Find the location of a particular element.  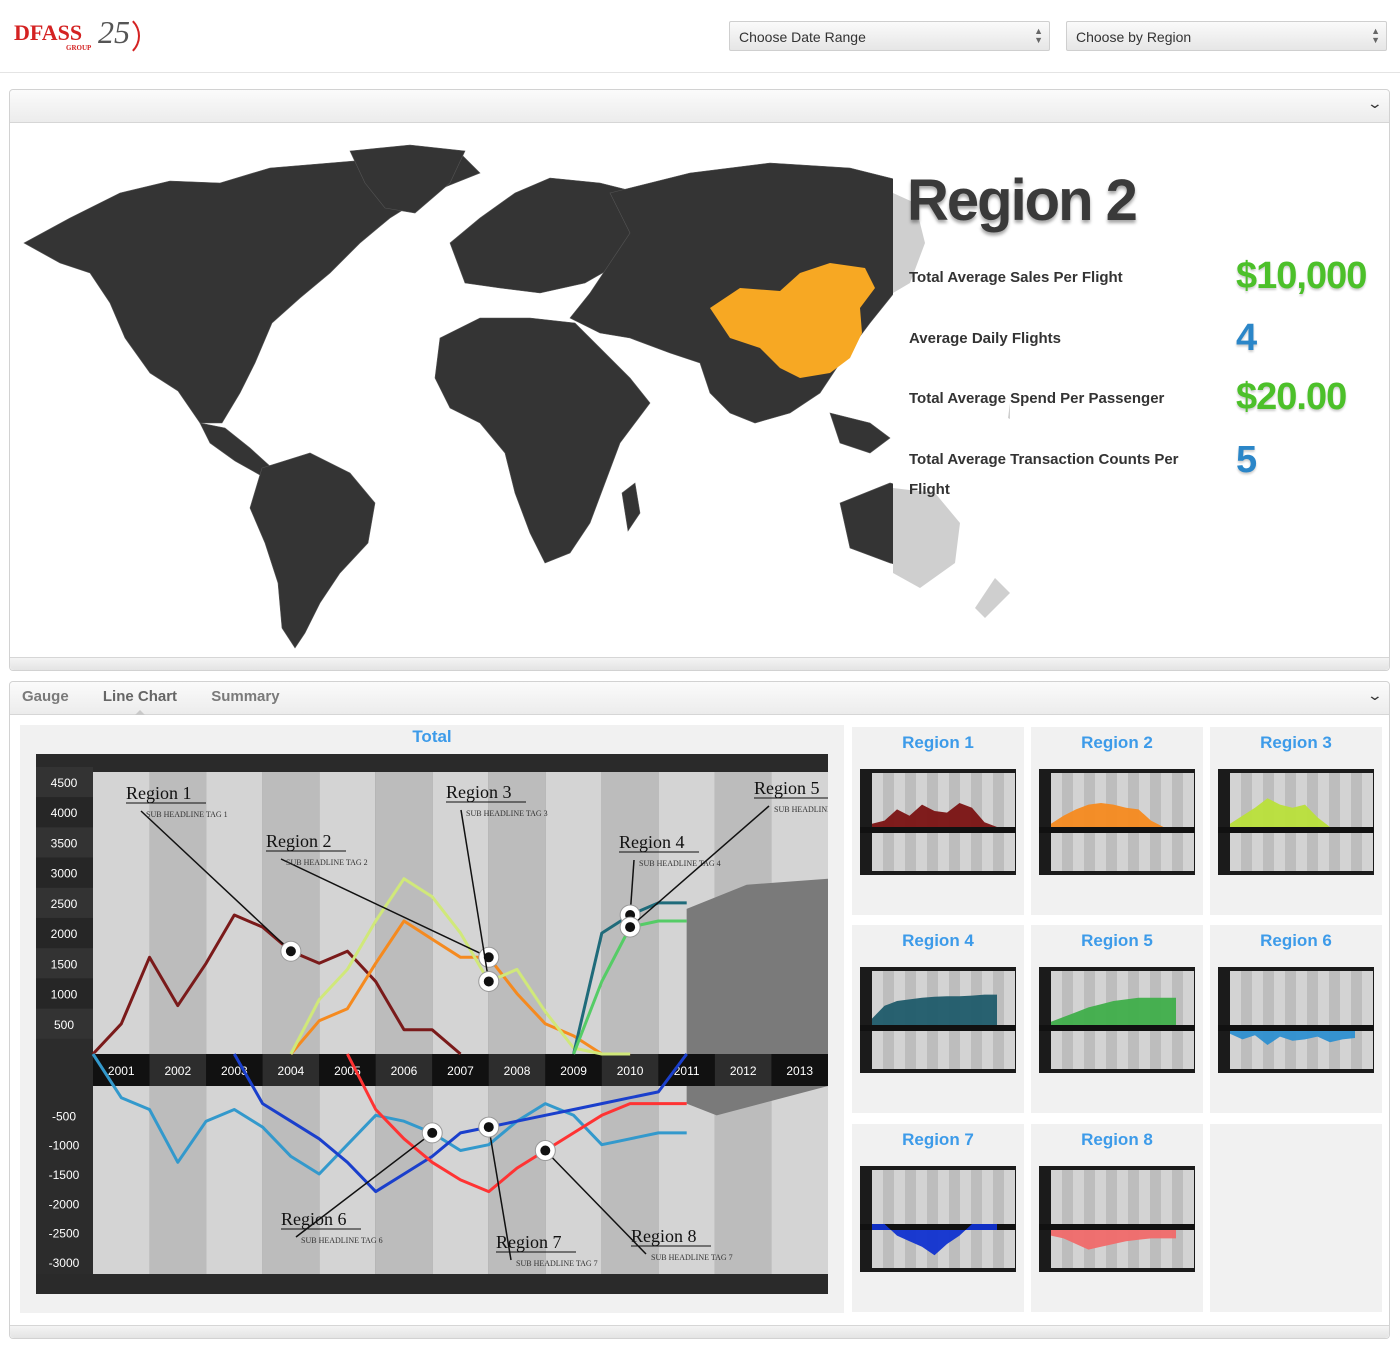

x-tick-label: 2009 is located at coordinates (573, 1071).